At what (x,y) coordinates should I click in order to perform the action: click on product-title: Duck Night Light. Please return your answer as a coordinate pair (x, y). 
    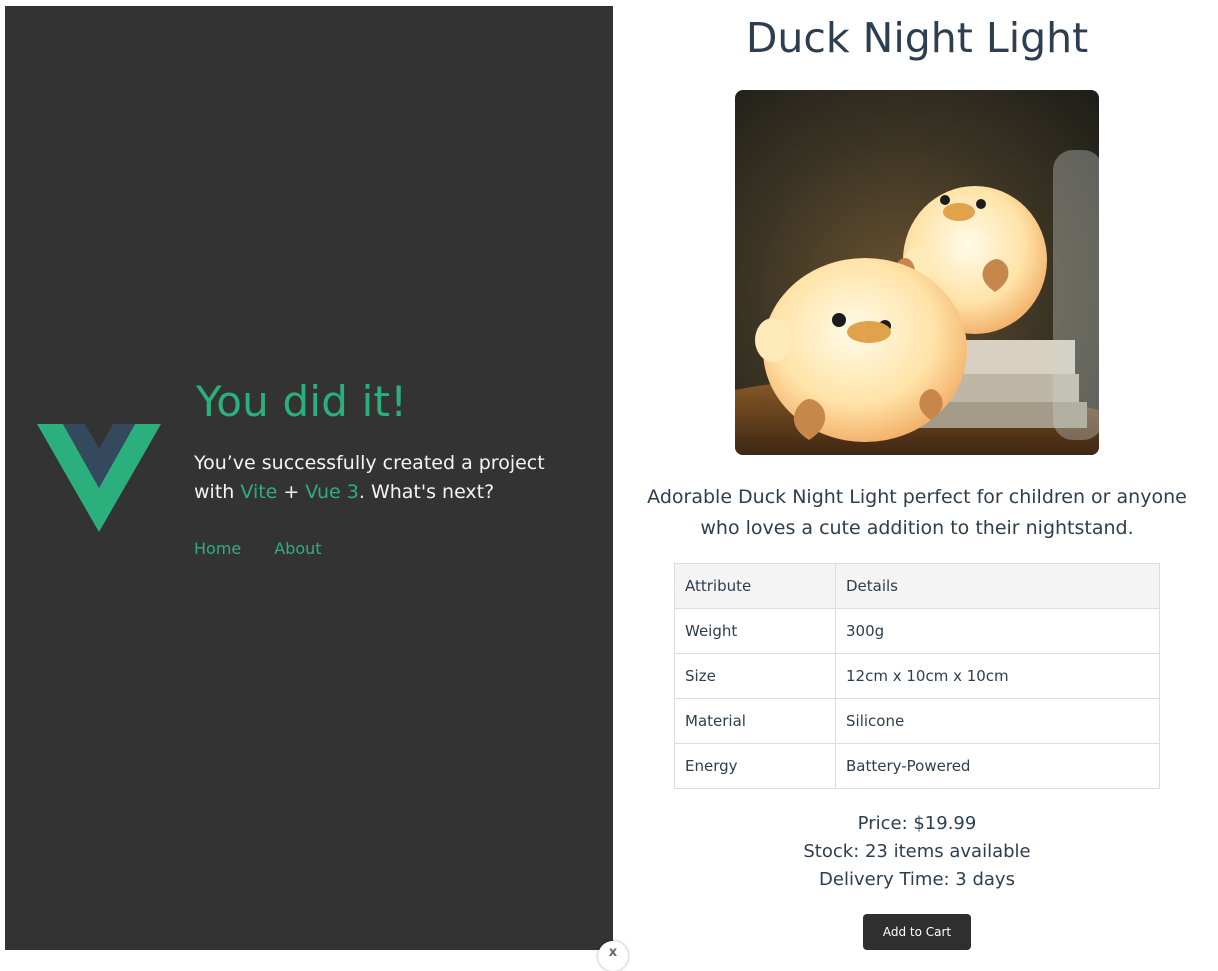
    Looking at the image, I should click on (917, 38).